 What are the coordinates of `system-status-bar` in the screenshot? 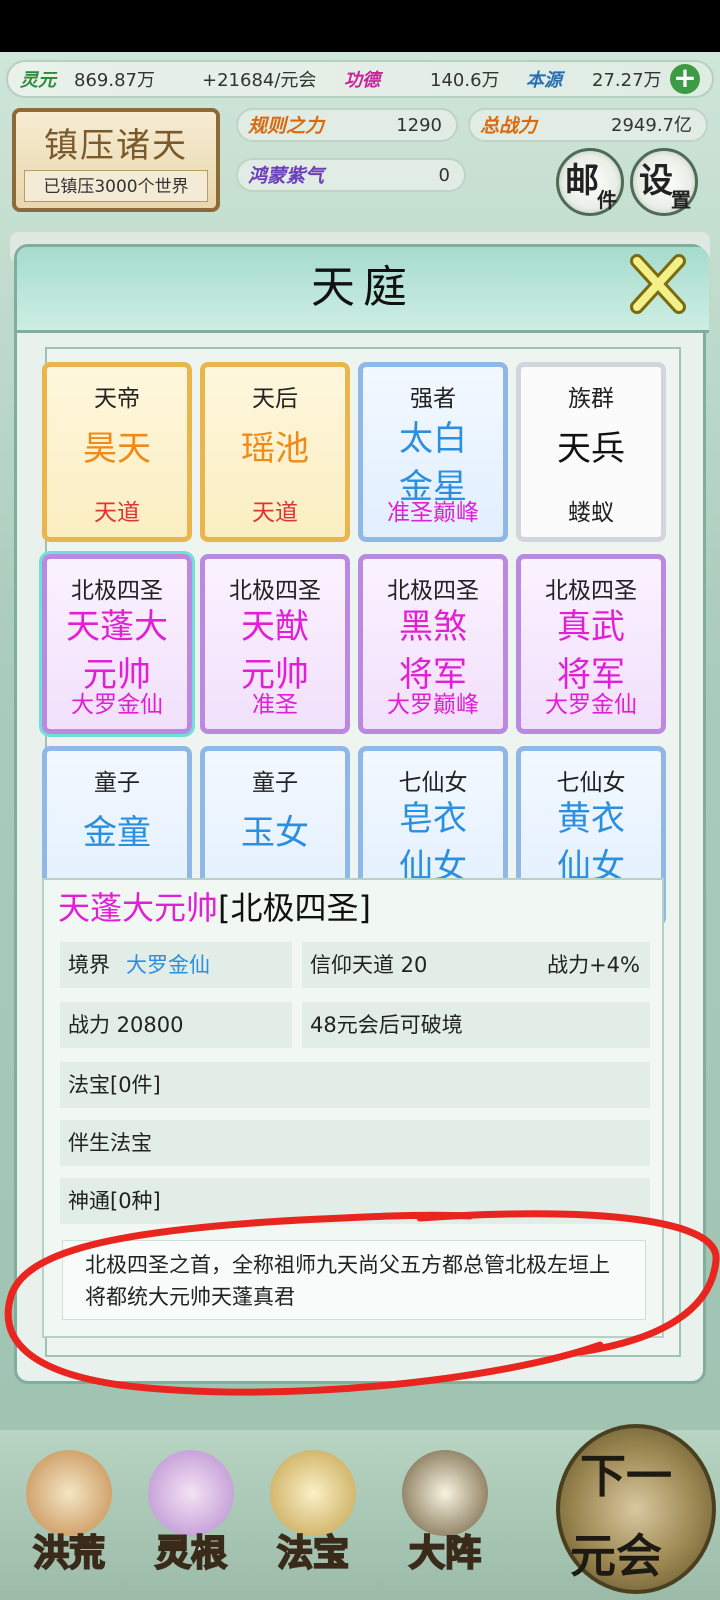 It's located at (360, 26).